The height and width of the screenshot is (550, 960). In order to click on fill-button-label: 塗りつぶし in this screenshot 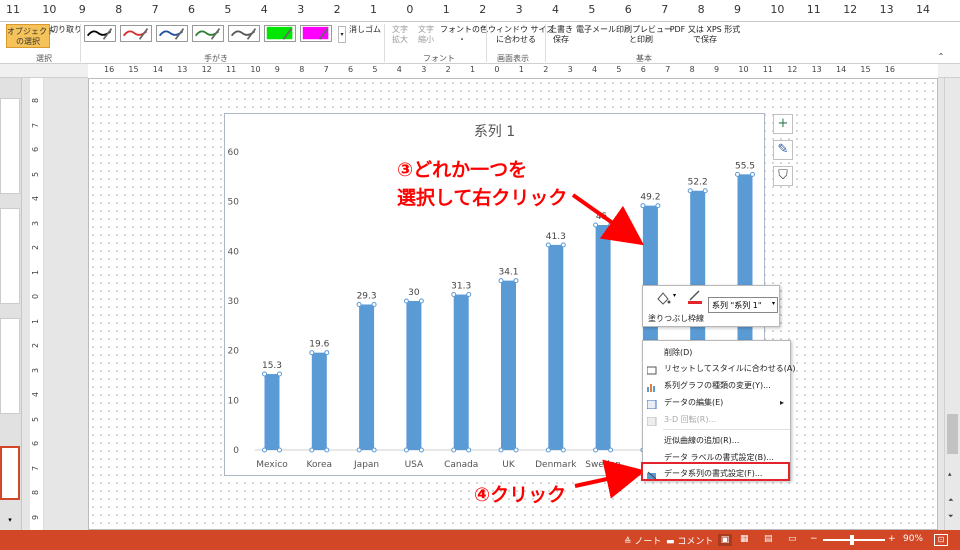, I will do `click(668, 318)`.